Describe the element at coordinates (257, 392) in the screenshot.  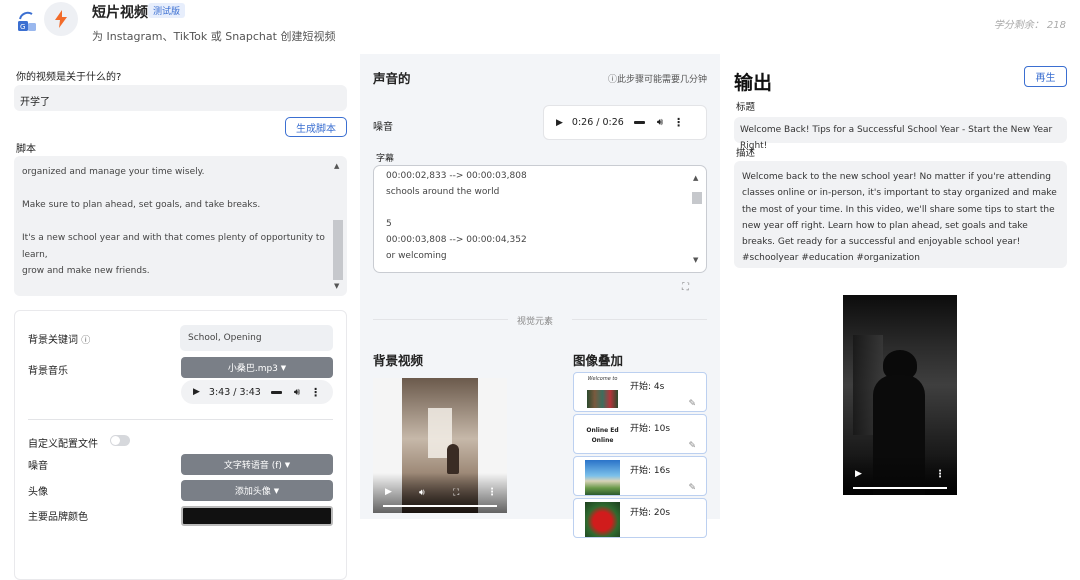
I see `bg-music-player: ▶ 3:43 / 3:43 🔊︎ ⋮` at that location.